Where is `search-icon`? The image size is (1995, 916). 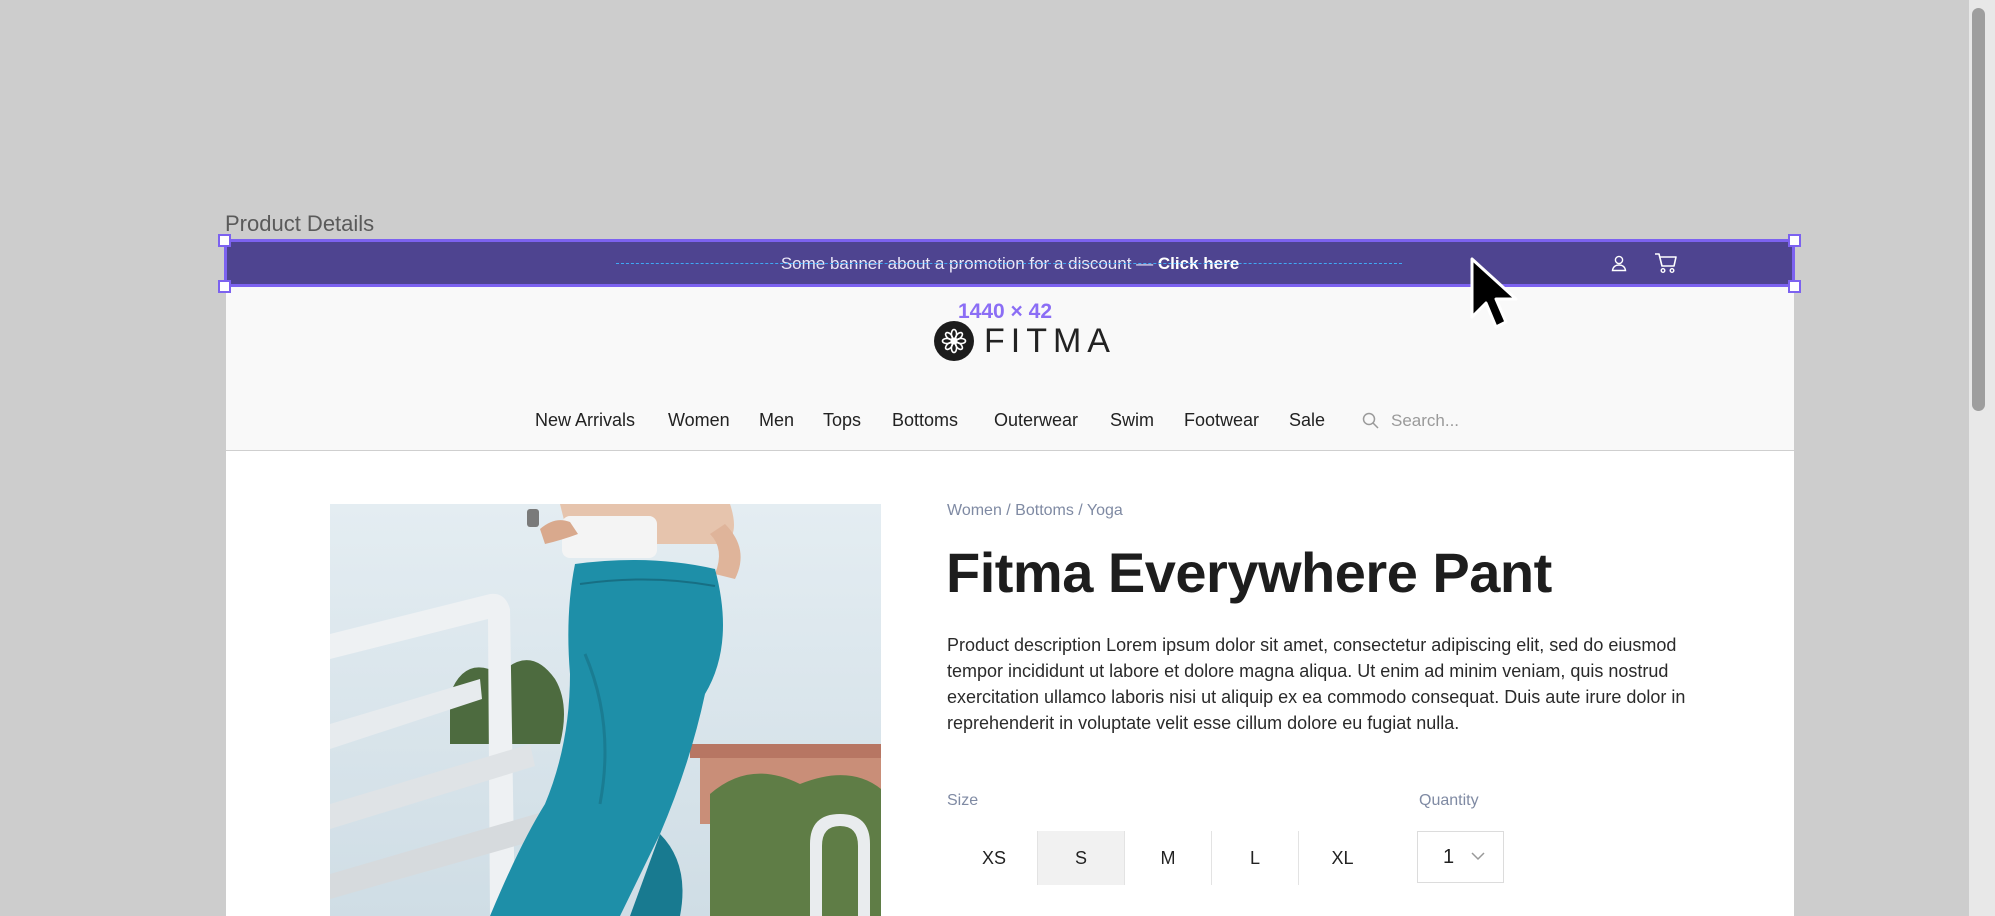
search-icon is located at coordinates (1371, 421).